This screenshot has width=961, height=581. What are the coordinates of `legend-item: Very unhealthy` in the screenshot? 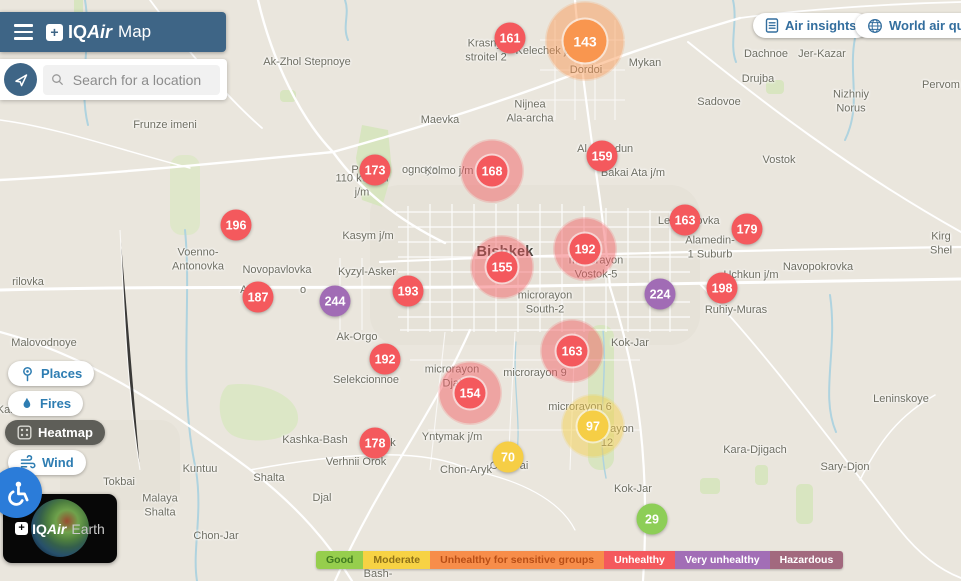 It's located at (722, 560).